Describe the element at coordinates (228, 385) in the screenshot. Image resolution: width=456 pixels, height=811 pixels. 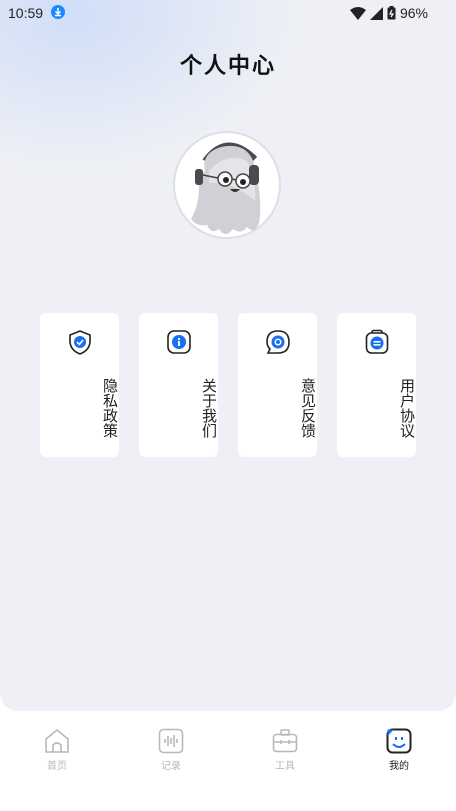
I see `menu-cards: 隐私政策 关于我们 意见反馈 用户协议` at that location.